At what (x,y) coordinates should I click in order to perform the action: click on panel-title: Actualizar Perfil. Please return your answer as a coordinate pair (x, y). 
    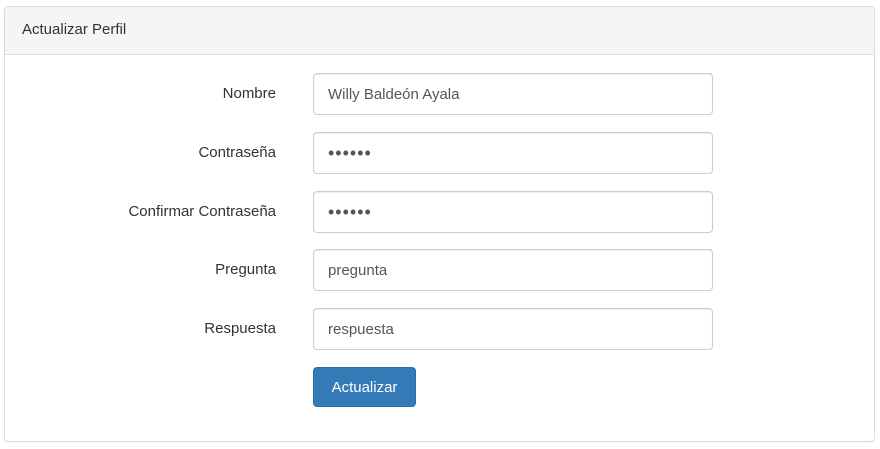
    Looking at the image, I should click on (439, 31).